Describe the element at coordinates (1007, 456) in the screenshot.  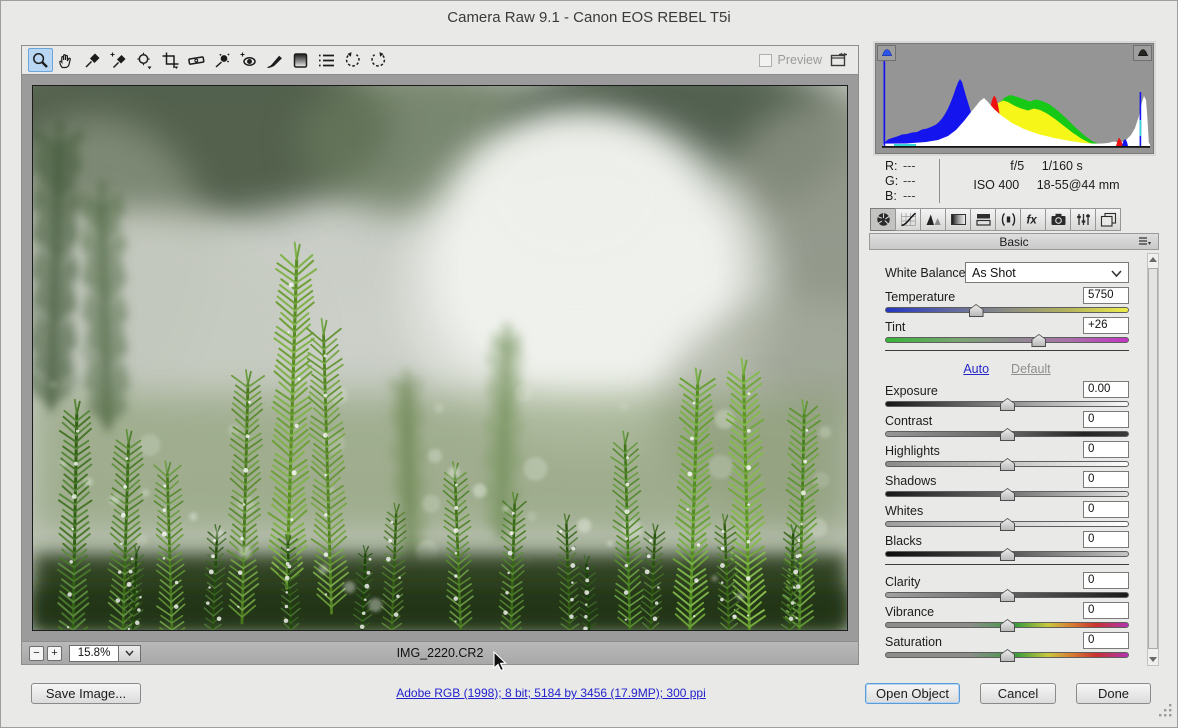
I see `slider-row-highlights: Highlights 0` at that location.